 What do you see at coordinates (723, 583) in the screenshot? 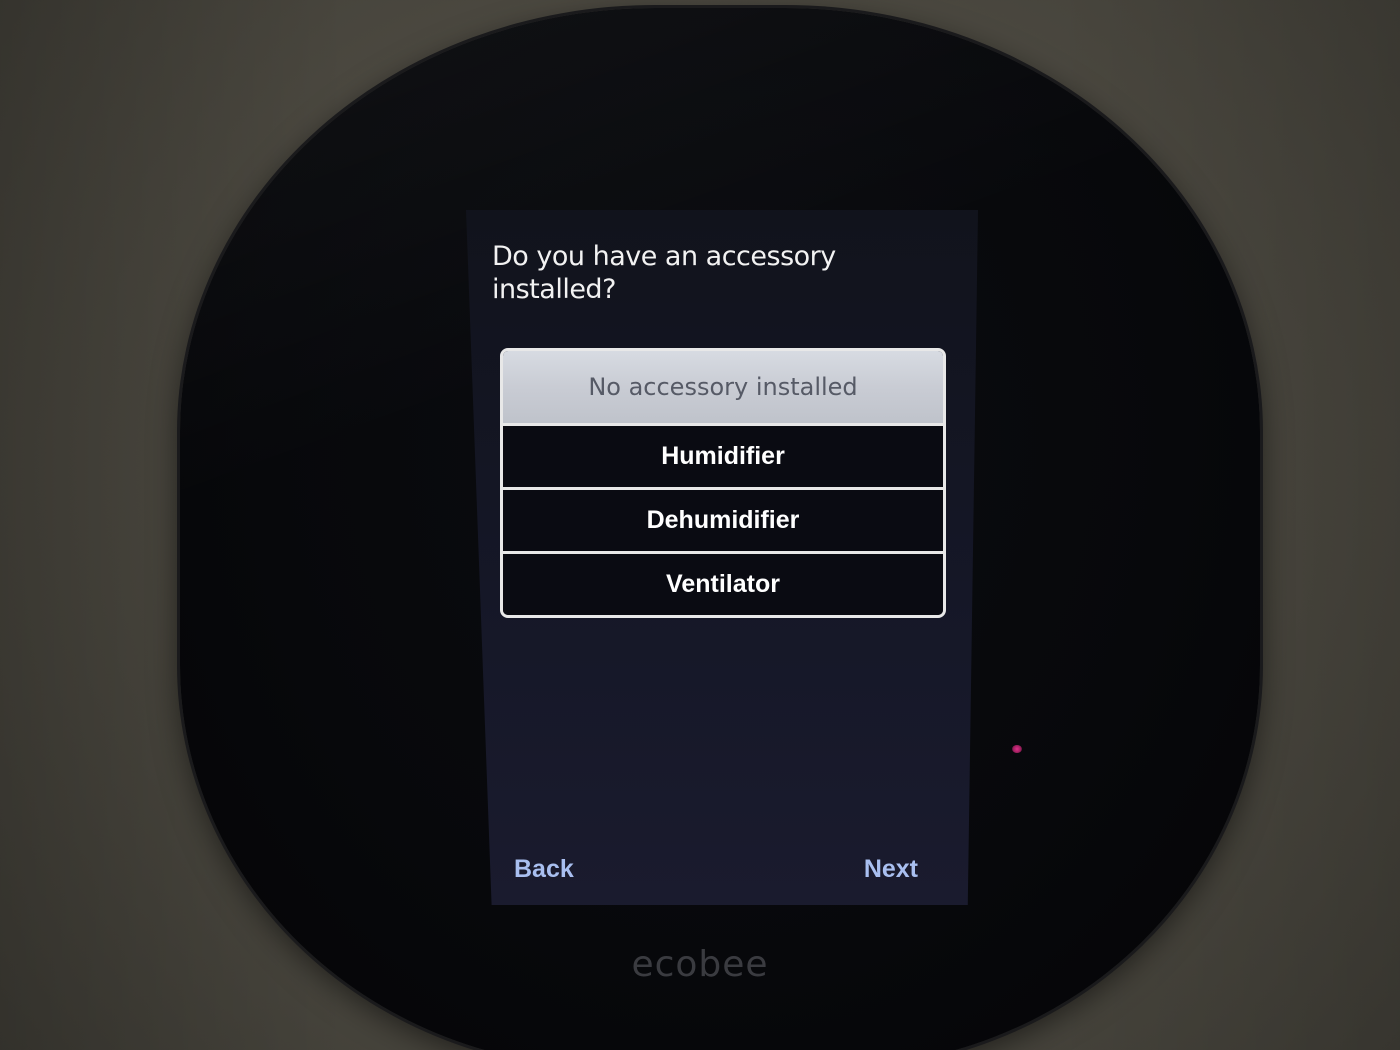
I see `option-ventilator: Ventilator` at bounding box center [723, 583].